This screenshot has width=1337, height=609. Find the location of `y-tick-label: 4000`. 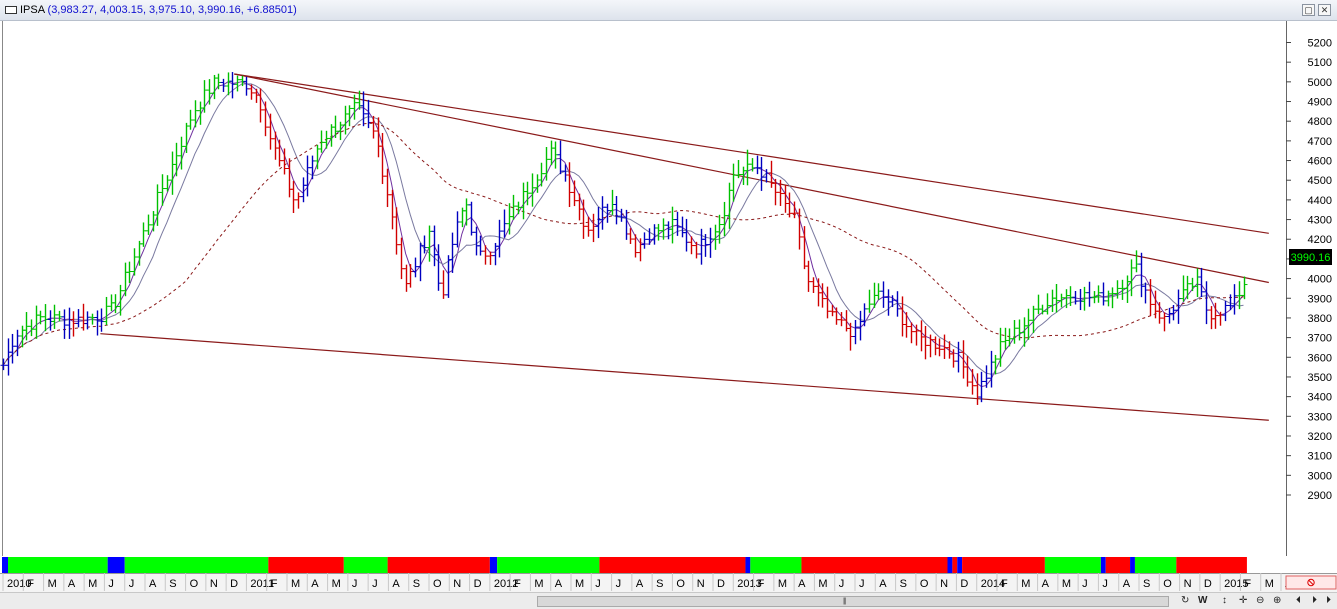

y-tick-label: 4000 is located at coordinates (1320, 280).